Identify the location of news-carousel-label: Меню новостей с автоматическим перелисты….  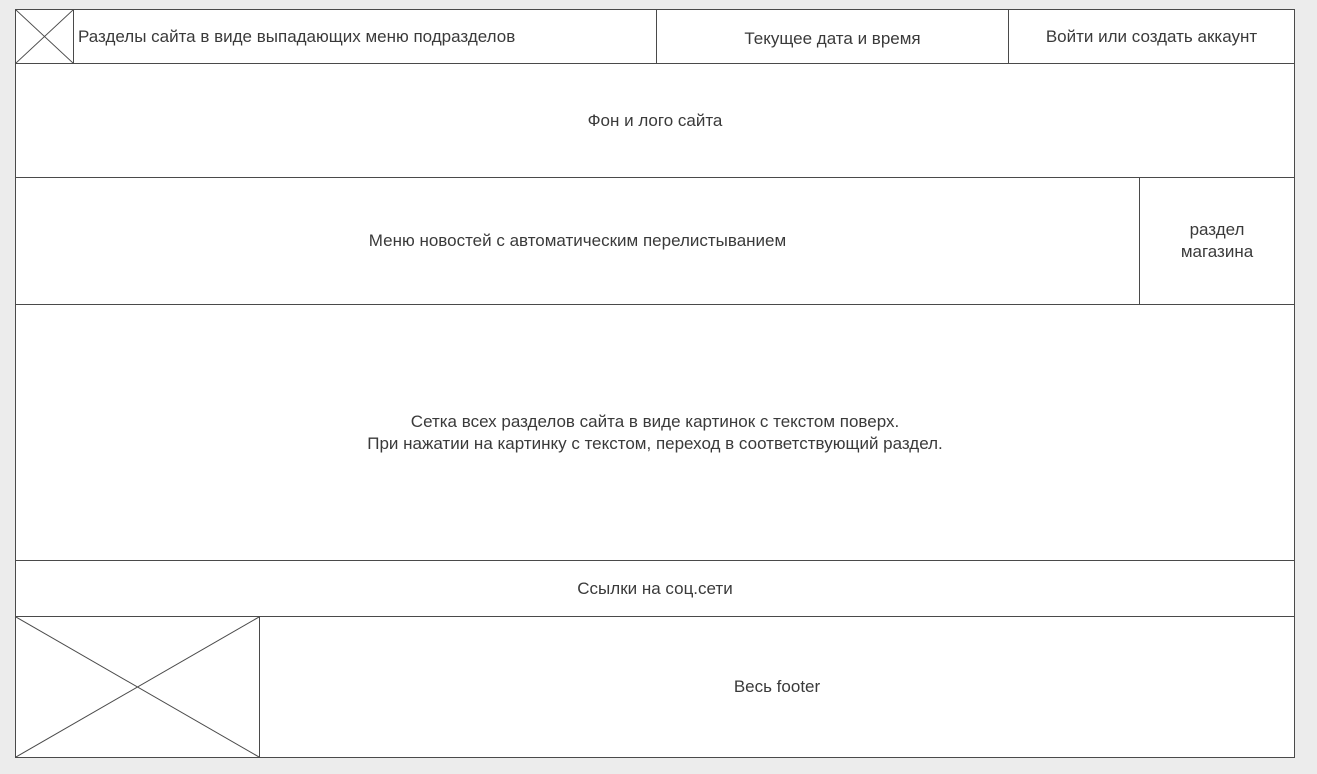
(577, 240).